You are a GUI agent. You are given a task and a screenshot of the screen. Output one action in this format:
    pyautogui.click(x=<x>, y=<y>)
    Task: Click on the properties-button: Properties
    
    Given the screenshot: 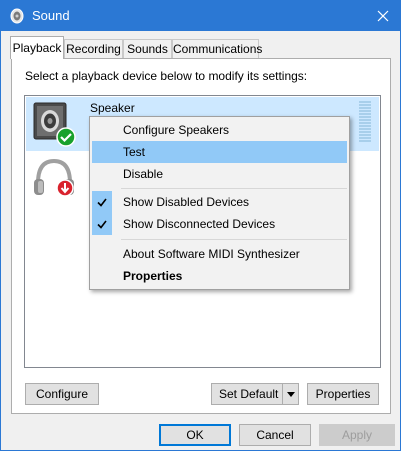 What is the action you would take?
    pyautogui.click(x=343, y=394)
    